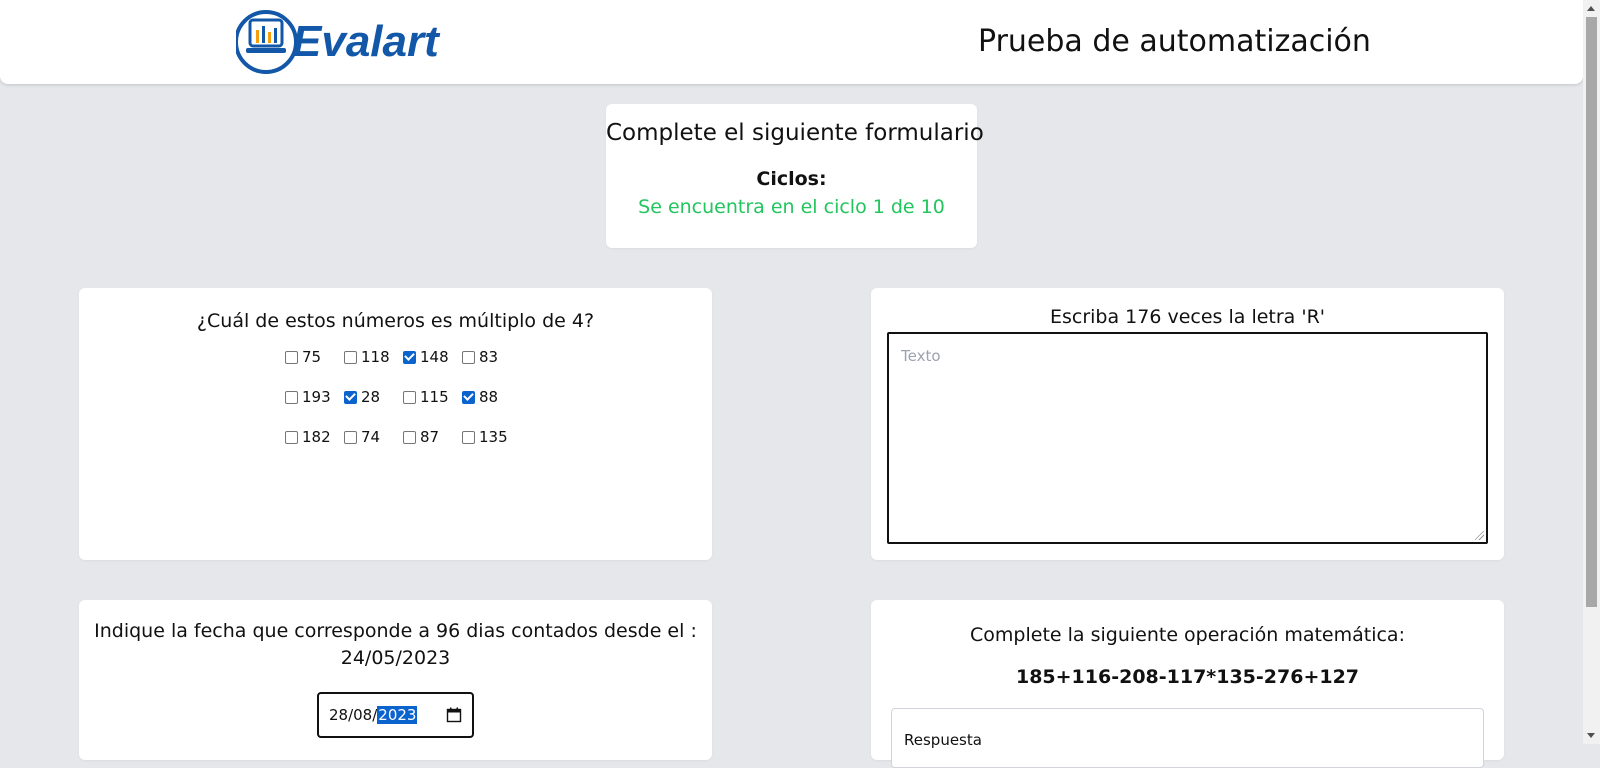 This screenshot has width=1600, height=768. Describe the element at coordinates (366, 41) in the screenshot. I see `logo-wordmark: Evalart` at that location.